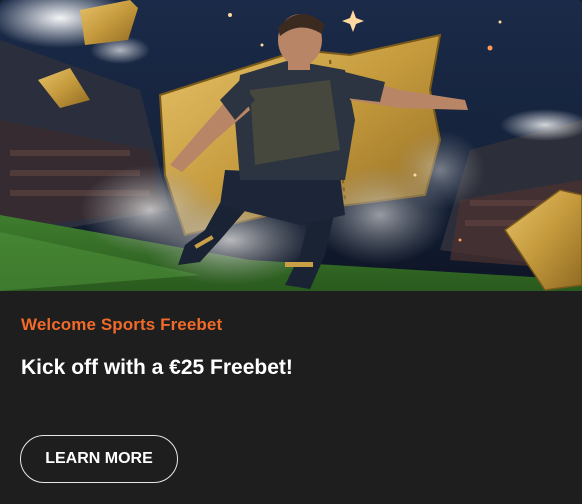  What do you see at coordinates (122, 324) in the screenshot?
I see `promo-eyebrow: Welcome Sports Freebet` at bounding box center [122, 324].